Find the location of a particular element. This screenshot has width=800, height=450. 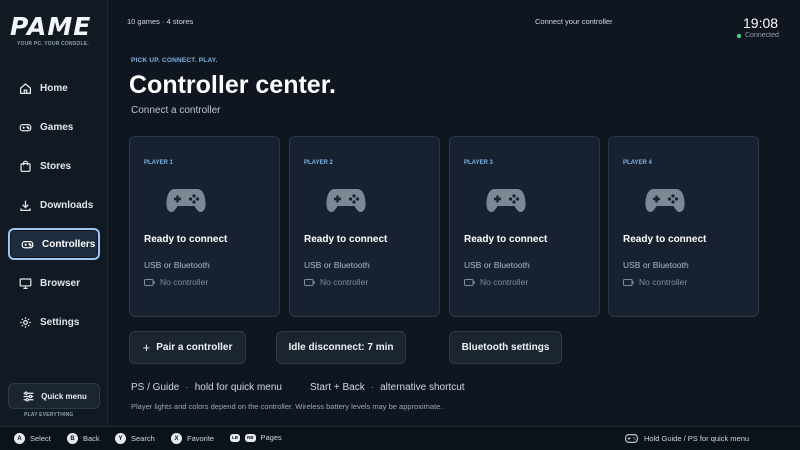

sidebar-item-downloads: Downloads is located at coordinates (54, 205).